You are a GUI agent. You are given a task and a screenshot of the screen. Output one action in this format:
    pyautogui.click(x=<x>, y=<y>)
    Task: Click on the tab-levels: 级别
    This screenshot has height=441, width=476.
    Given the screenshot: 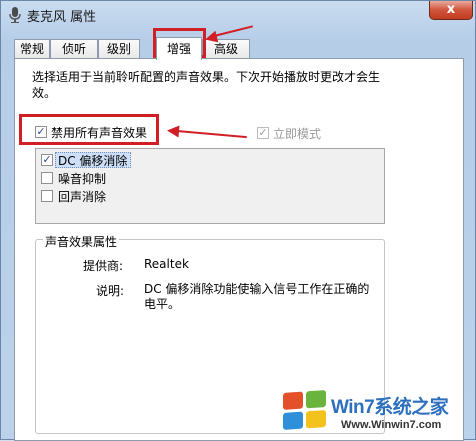 What is the action you would take?
    pyautogui.click(x=119, y=48)
    